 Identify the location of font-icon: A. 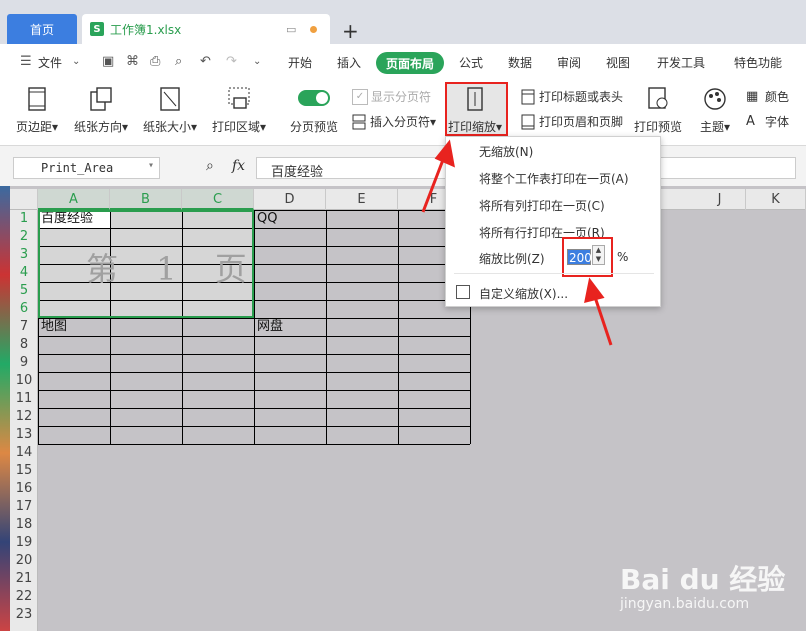
(750, 121).